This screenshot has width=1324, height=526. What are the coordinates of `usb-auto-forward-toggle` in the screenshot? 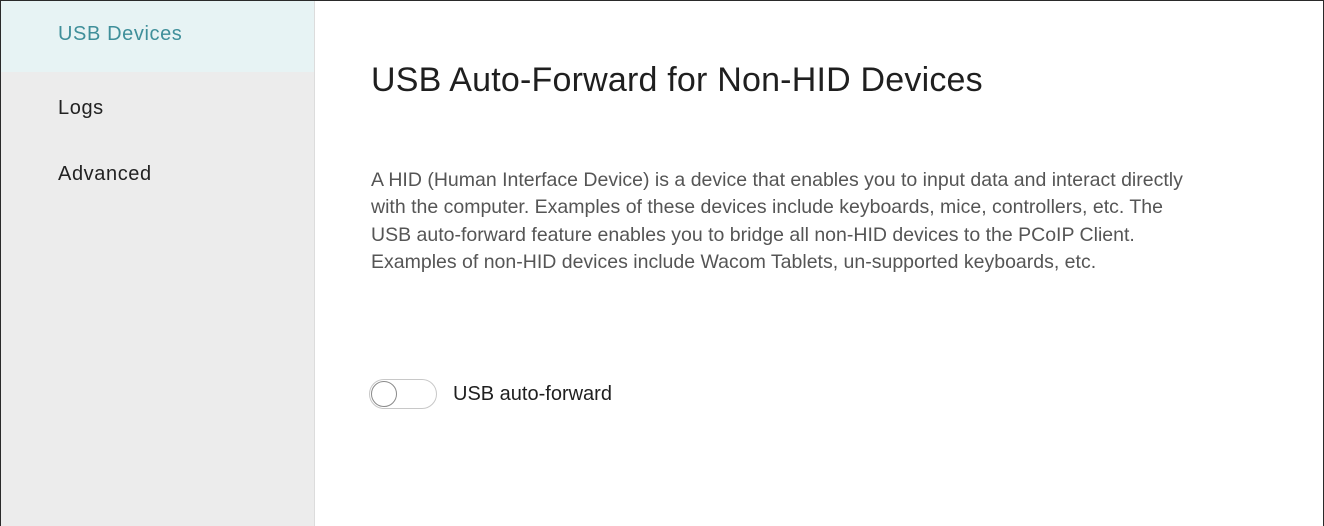 It's located at (403, 394).